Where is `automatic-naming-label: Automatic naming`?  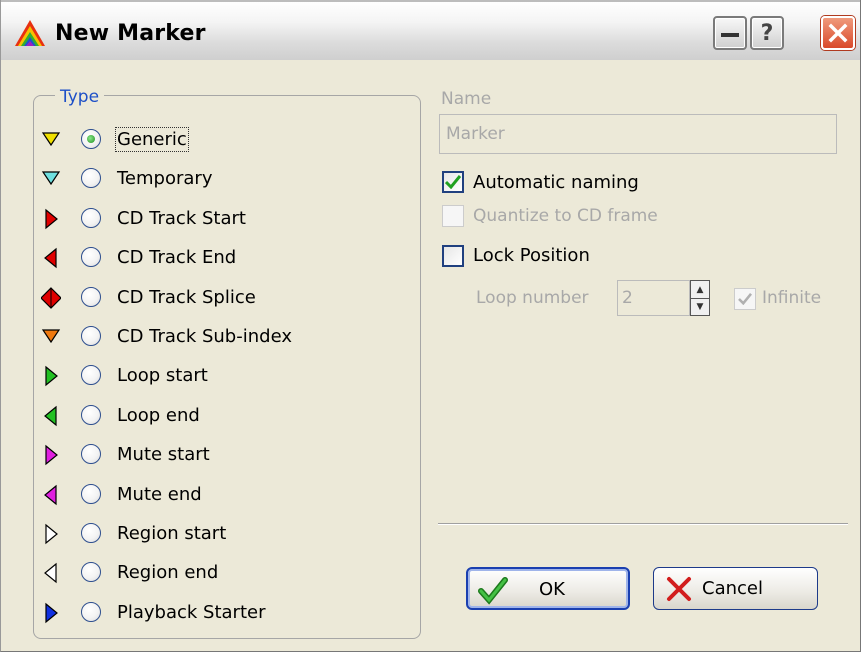
automatic-naming-label: Automatic naming is located at coordinates (556, 182).